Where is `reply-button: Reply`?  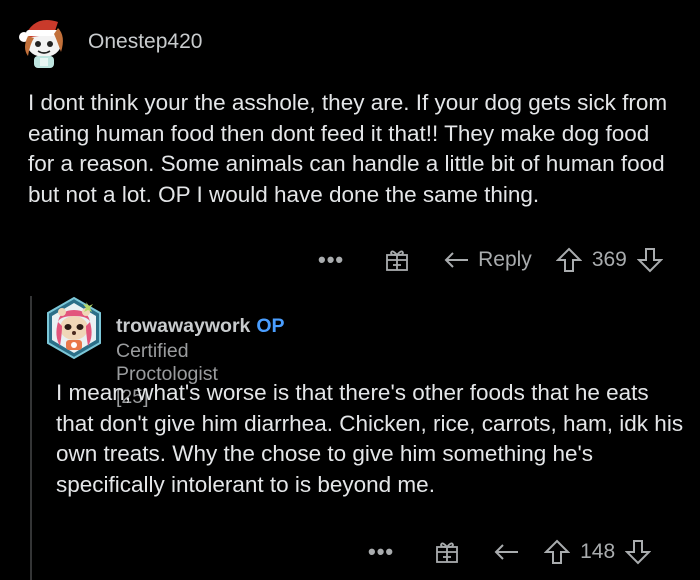 reply-button: Reply is located at coordinates (488, 260).